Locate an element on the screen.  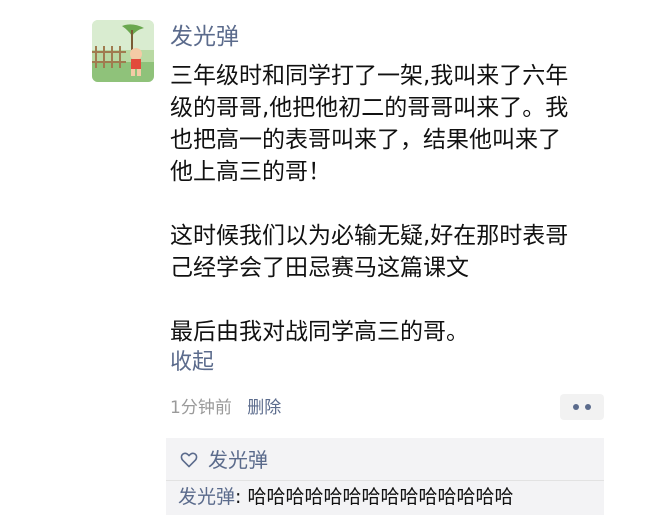
post-meta: 1分钟前 删除 is located at coordinates (225, 408).